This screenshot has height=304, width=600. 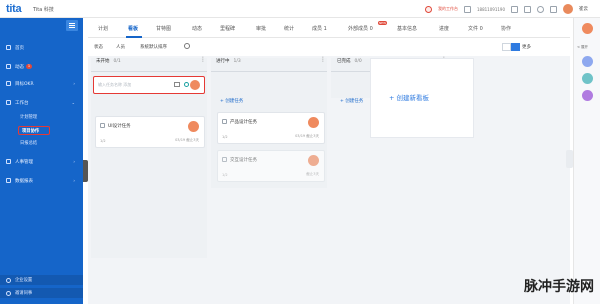 I want to click on new-badge: NEW, so click(x=382, y=23).